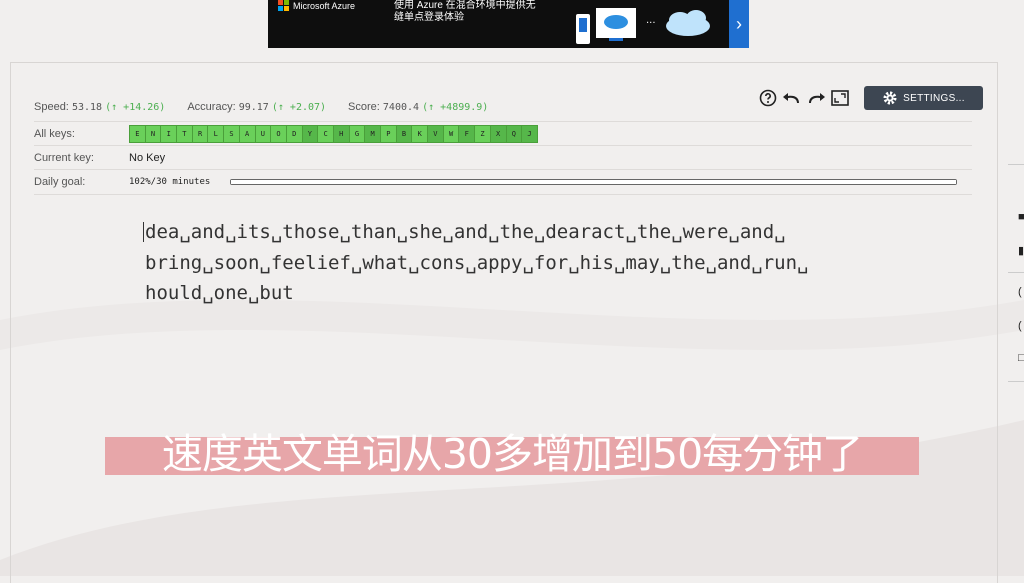 Image resolution: width=1024 pixels, height=583 pixels. What do you see at coordinates (143, 232) in the screenshot?
I see `text-cursor` at bounding box center [143, 232].